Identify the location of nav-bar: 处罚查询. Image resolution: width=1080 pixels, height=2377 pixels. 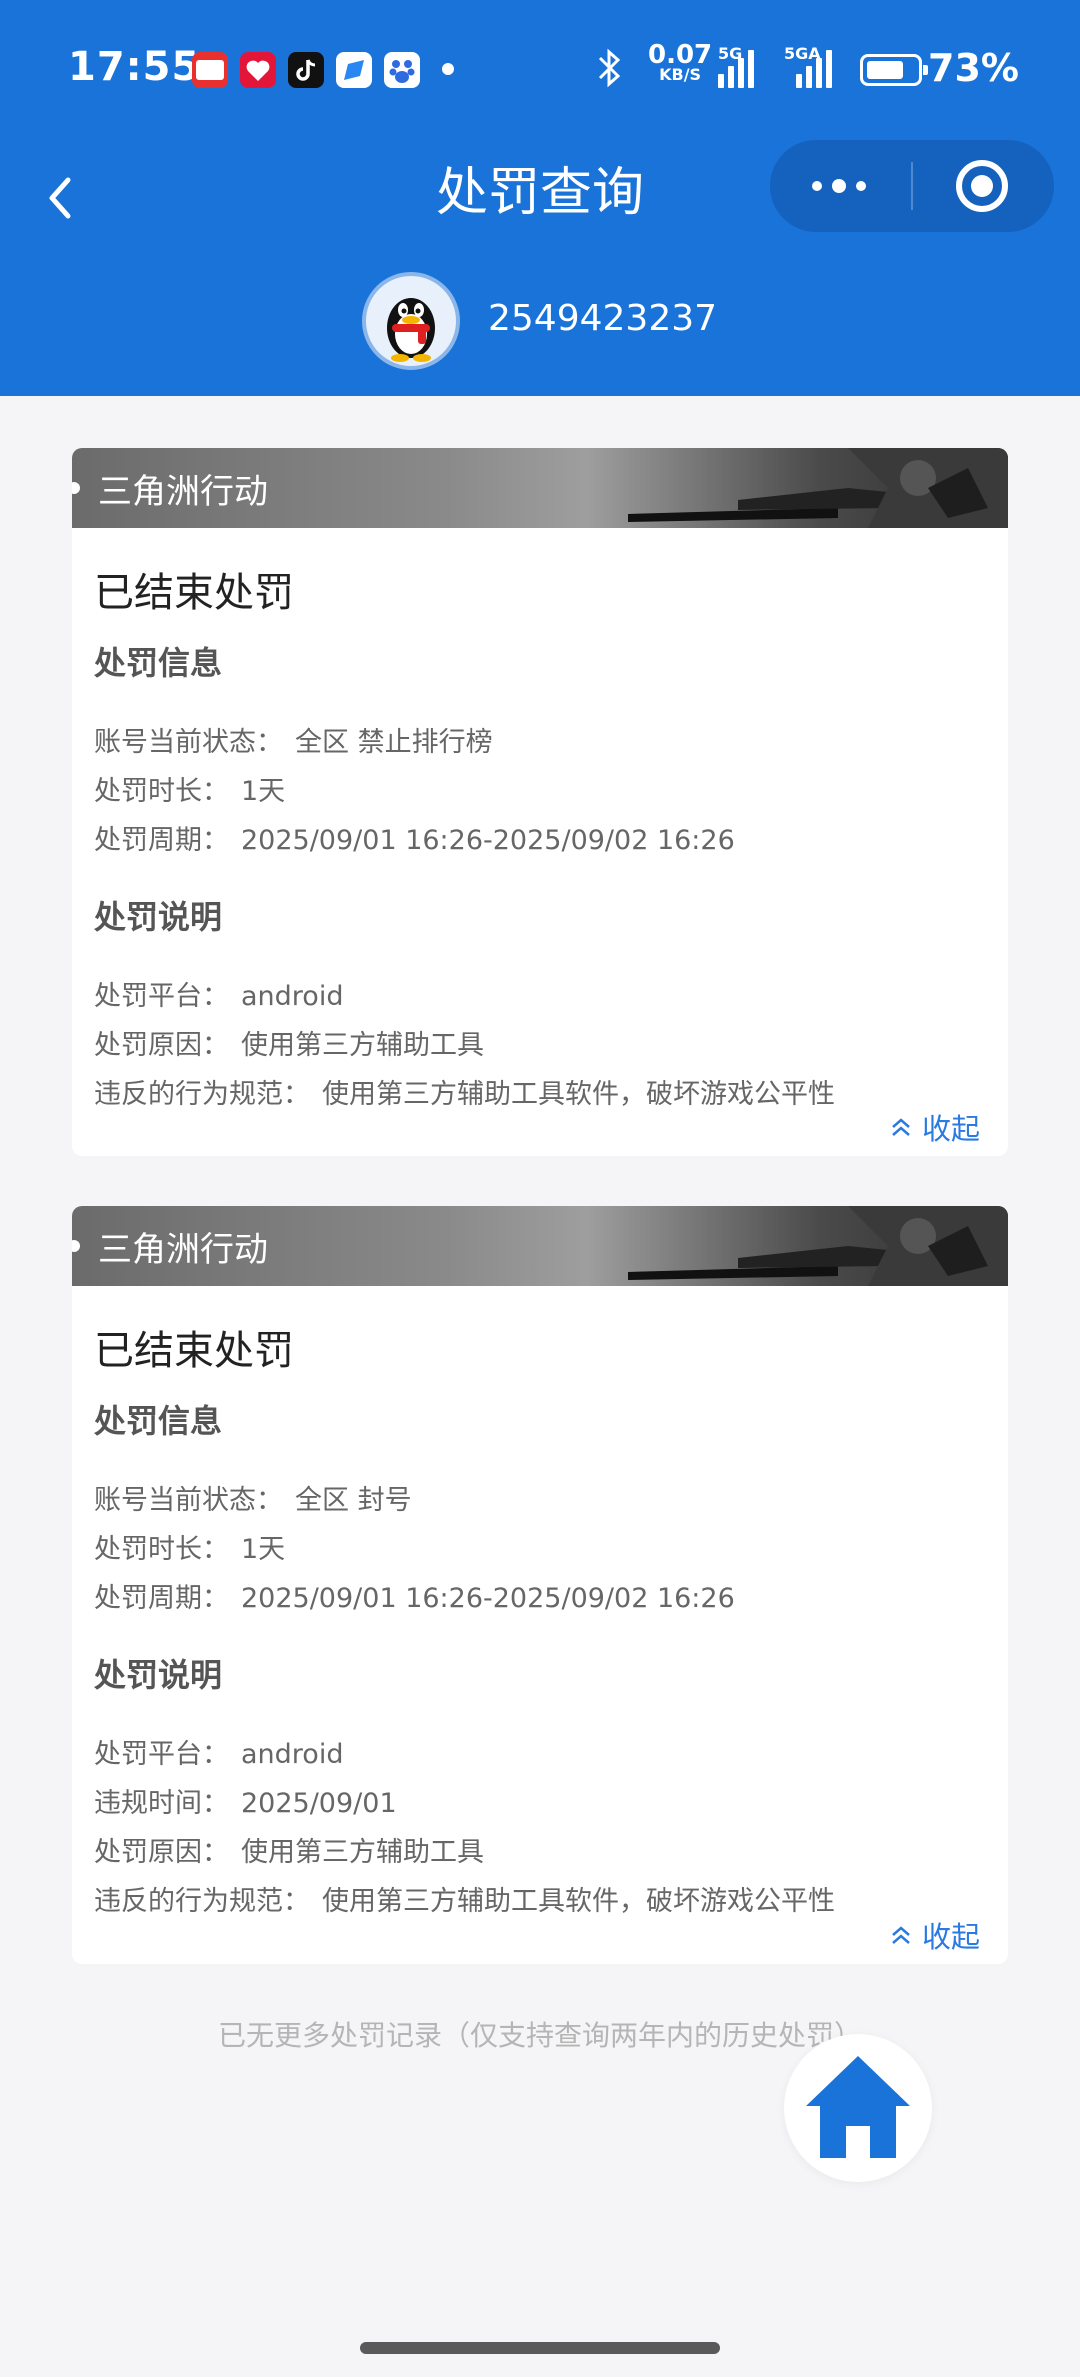
(540, 195).